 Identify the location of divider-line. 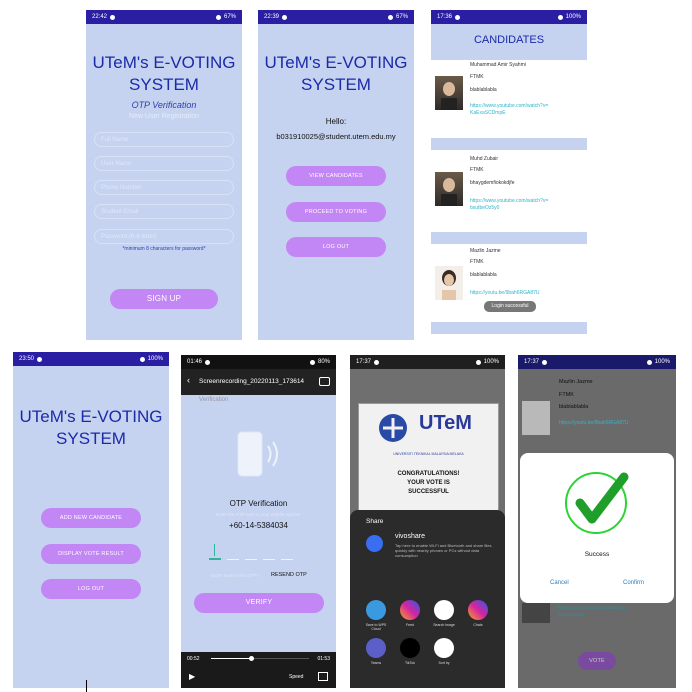
(86, 686).